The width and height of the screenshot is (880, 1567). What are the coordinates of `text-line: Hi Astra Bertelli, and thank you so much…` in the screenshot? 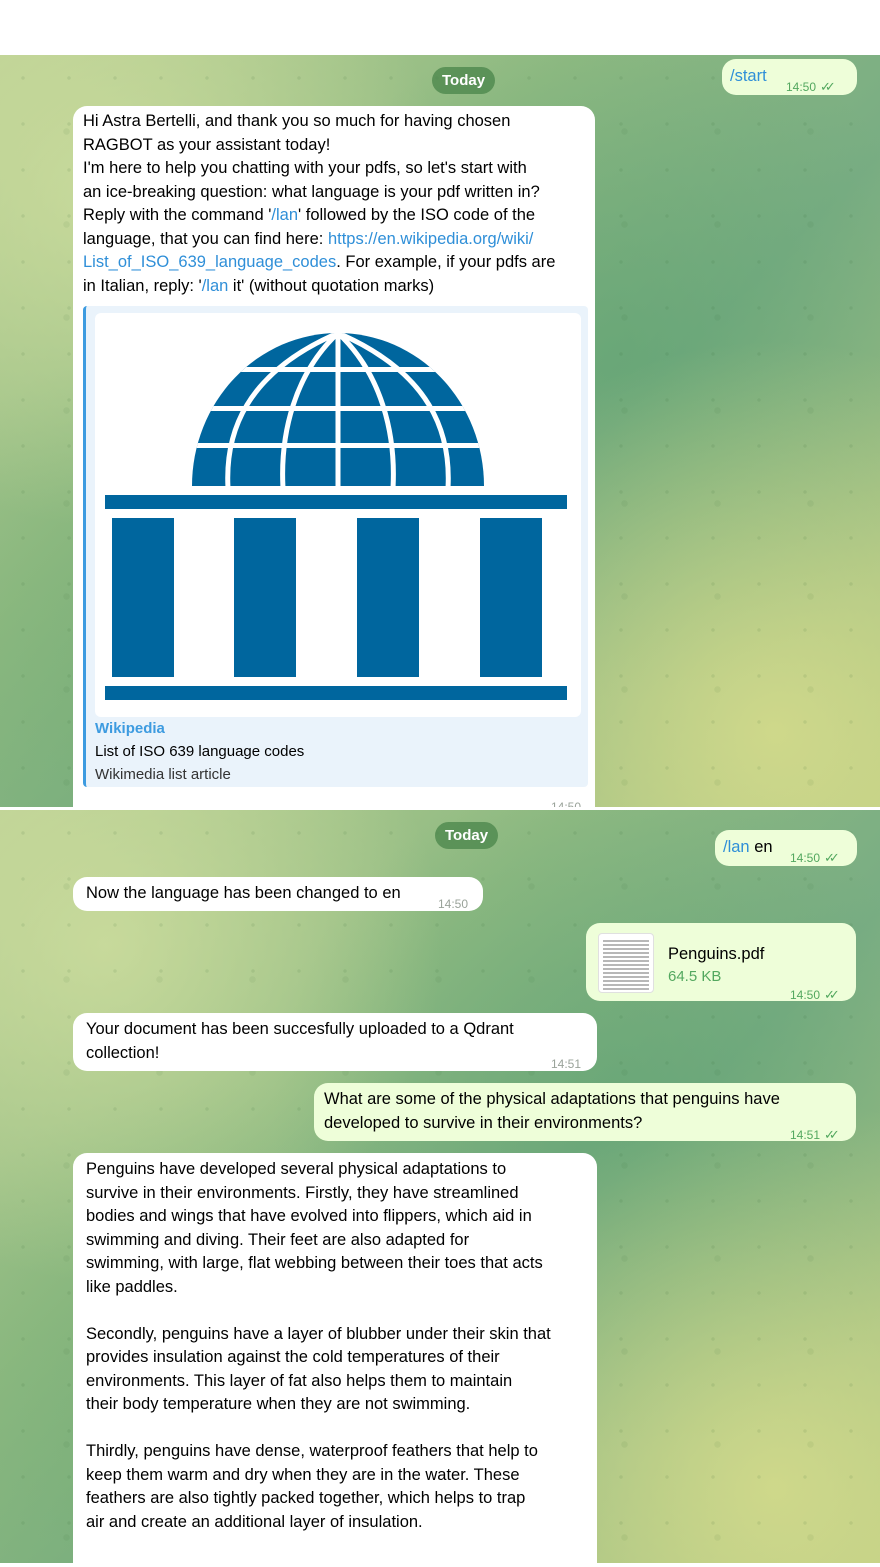 It's located at (297, 121).